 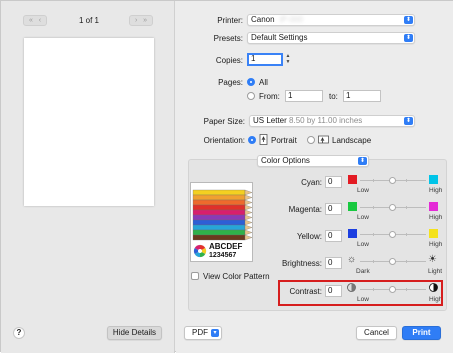 What do you see at coordinates (392, 234) in the screenshot?
I see `yellow-slider-knob` at bounding box center [392, 234].